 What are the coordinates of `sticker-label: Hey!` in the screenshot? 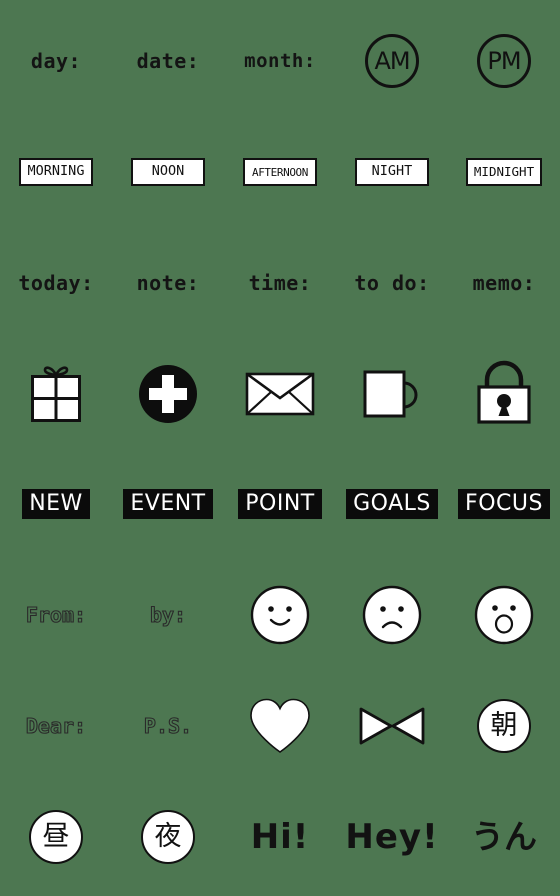 It's located at (392, 836).